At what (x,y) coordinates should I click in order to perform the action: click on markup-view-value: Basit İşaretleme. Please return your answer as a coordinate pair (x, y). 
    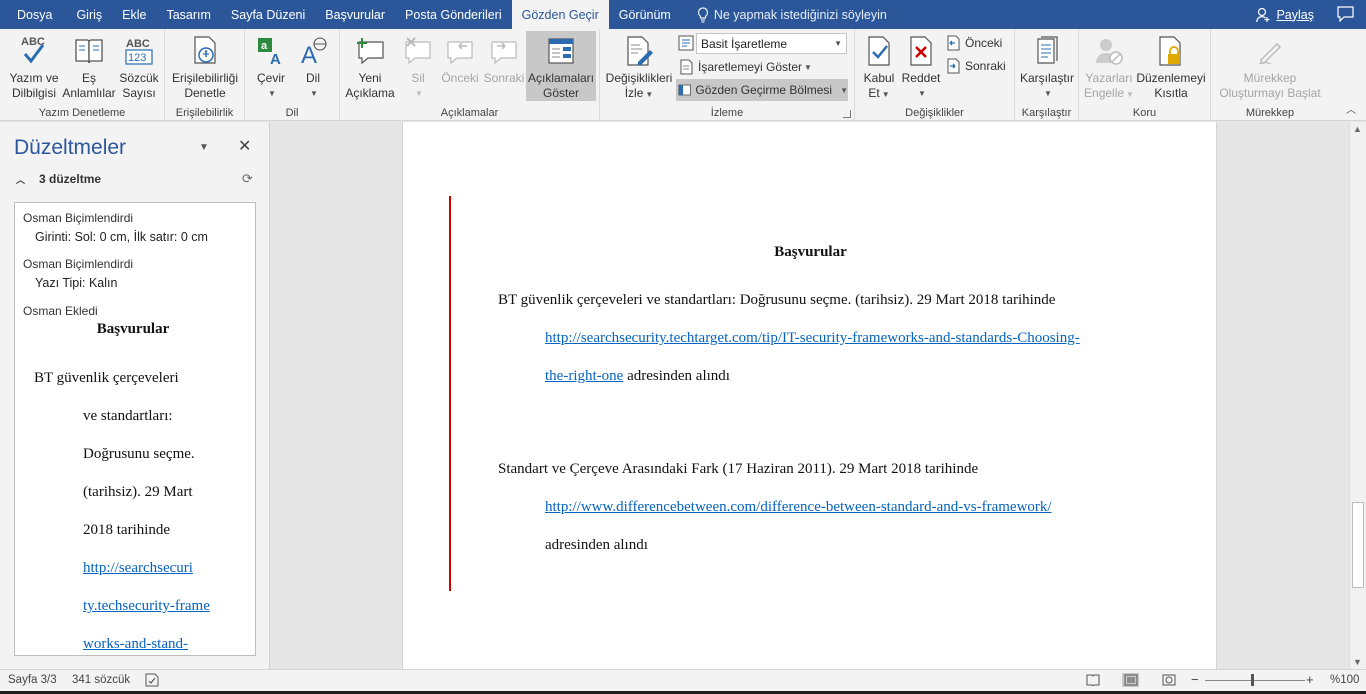
    Looking at the image, I should click on (744, 43).